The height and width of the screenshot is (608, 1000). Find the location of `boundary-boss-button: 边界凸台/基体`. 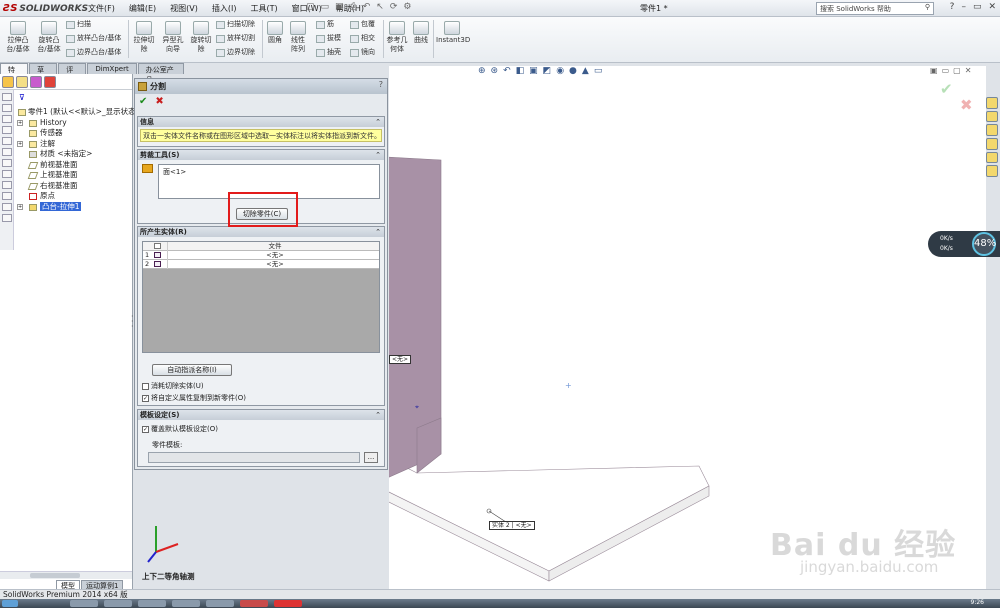

boundary-boss-button: 边界凸台/基体 is located at coordinates (93, 52).